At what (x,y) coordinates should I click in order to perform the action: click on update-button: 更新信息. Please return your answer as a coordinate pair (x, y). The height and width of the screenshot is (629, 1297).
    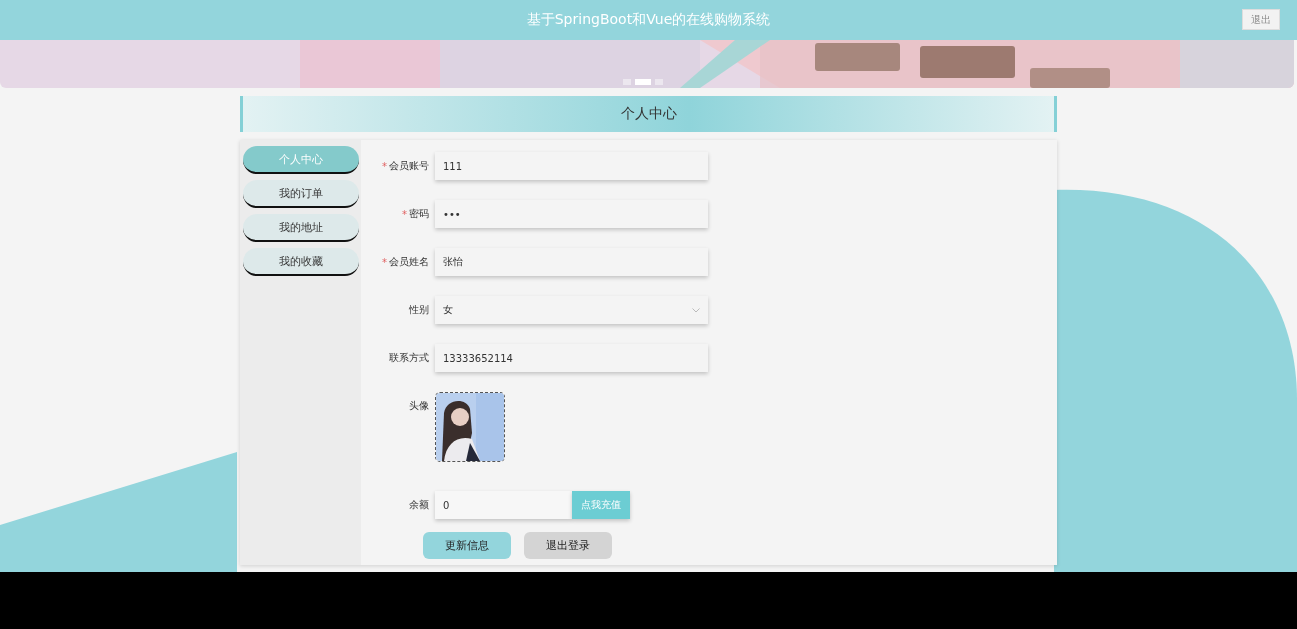
    Looking at the image, I should click on (467, 545).